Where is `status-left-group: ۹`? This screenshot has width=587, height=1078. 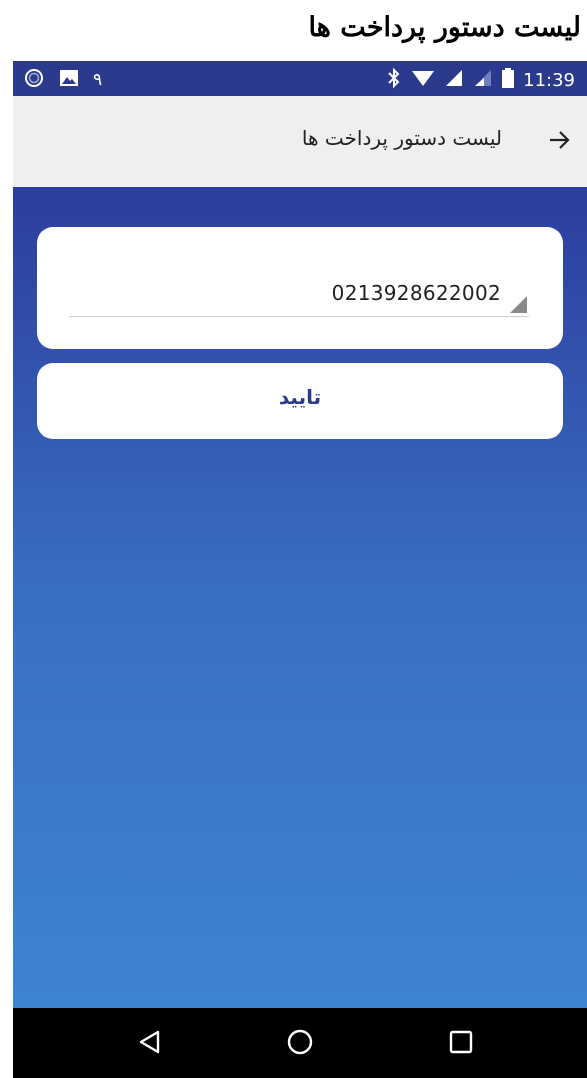
status-left-group: ۹ is located at coordinates (62, 80).